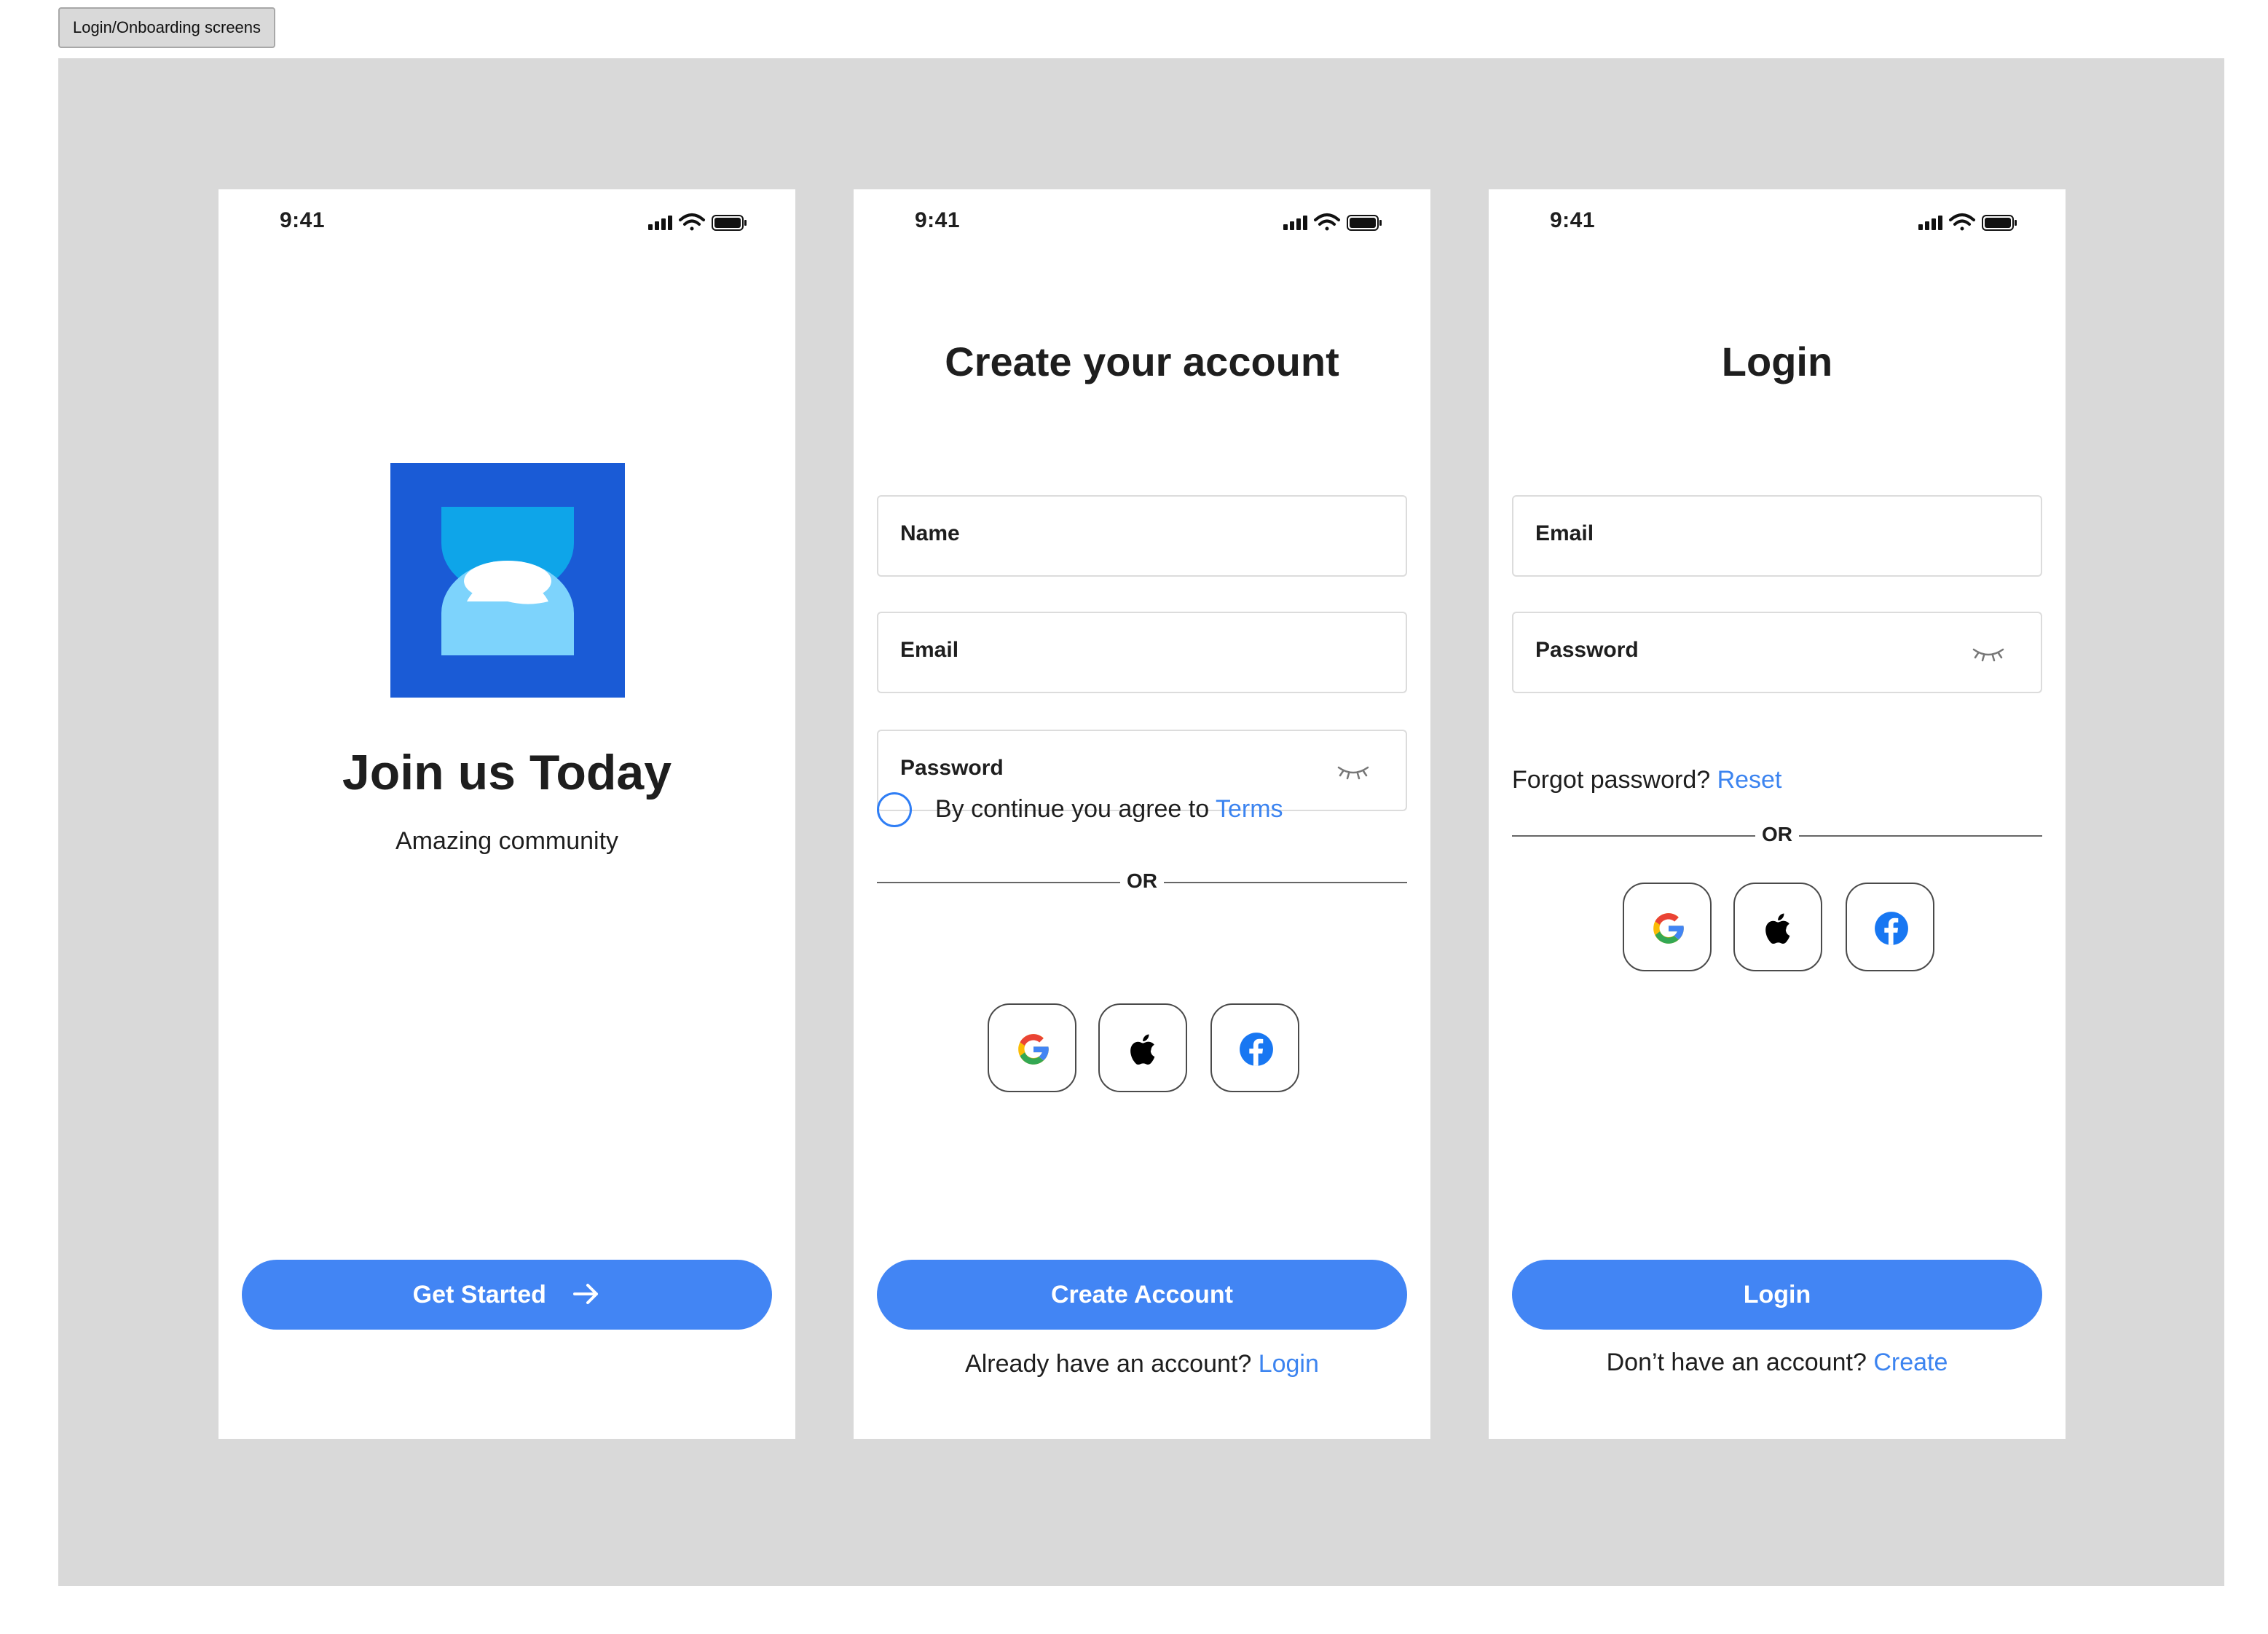 The image size is (2268, 1634). Describe the element at coordinates (507, 841) in the screenshot. I see `welcome-subtitle: Amazing community` at that location.